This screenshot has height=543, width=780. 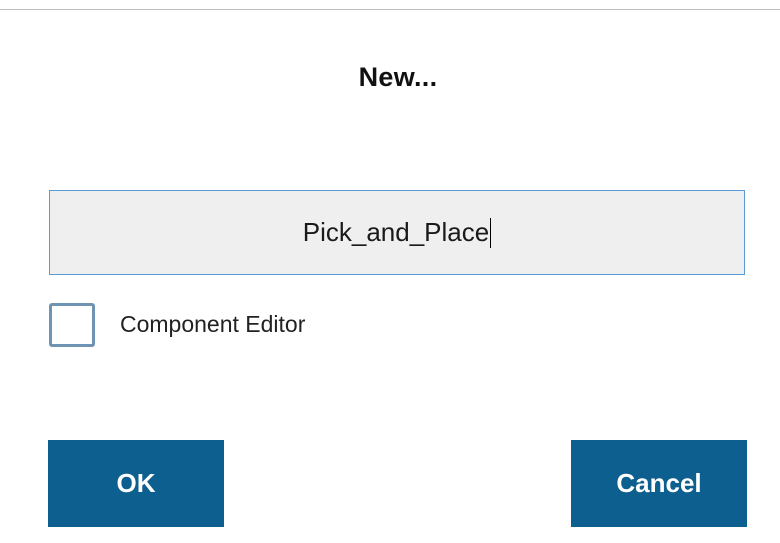 What do you see at coordinates (72, 325) in the screenshot?
I see `component-editor-checkbox` at bounding box center [72, 325].